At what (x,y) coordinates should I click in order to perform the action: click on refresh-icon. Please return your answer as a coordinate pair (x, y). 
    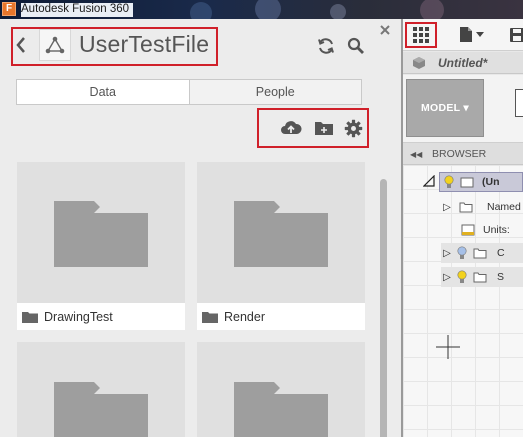
    Looking at the image, I should click on (326, 46).